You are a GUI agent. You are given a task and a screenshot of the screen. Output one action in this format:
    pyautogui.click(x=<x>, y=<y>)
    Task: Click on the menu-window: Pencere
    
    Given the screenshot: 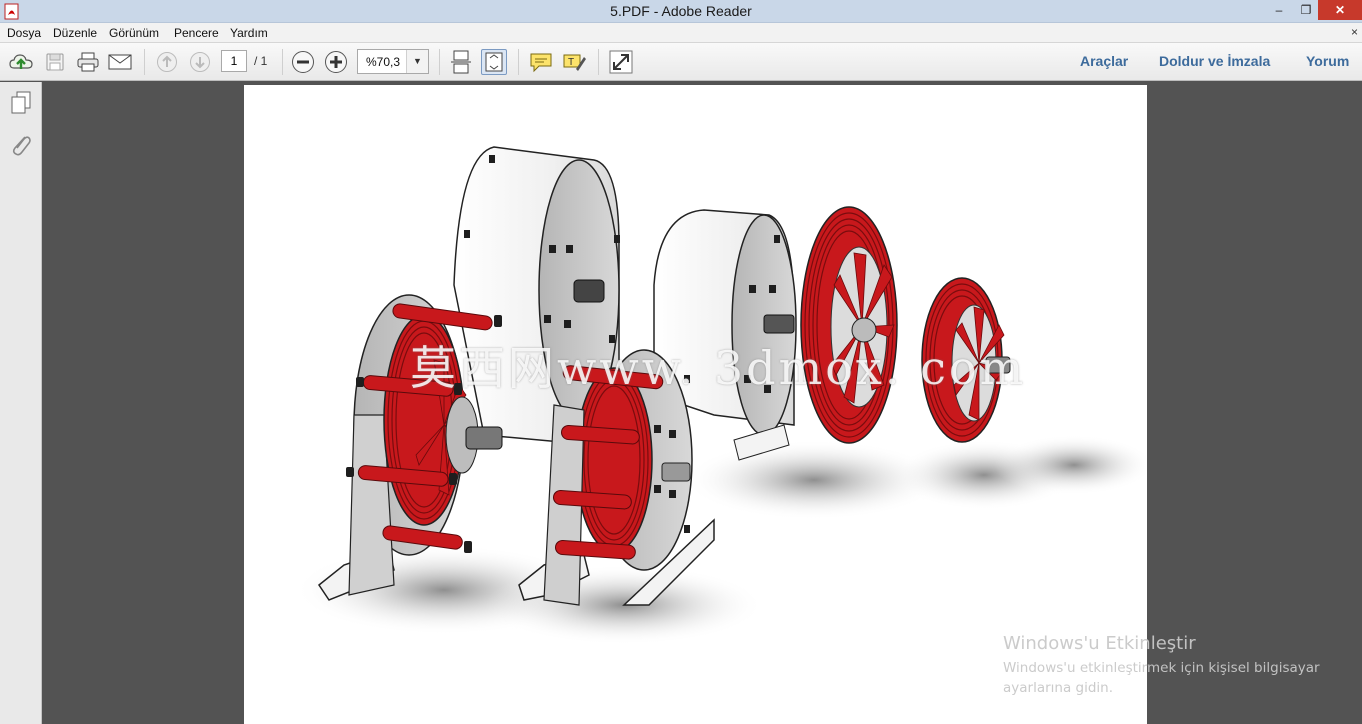 What is the action you would take?
    pyautogui.click(x=196, y=33)
    